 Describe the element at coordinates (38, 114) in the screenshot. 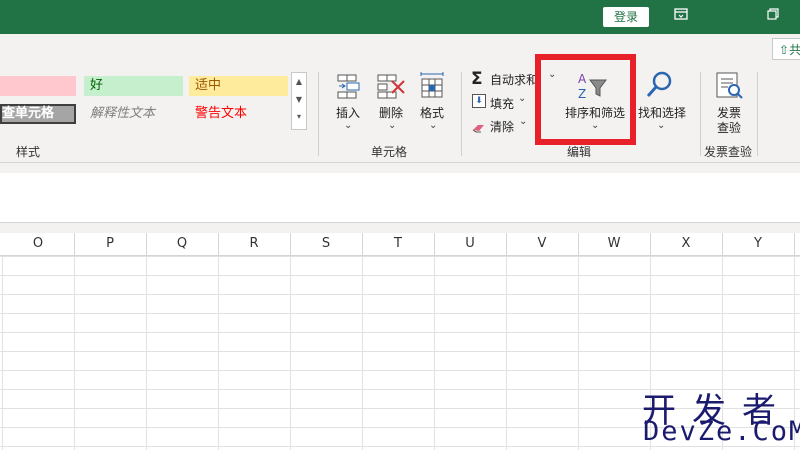

I see `style-check-cell: 查单元格` at that location.